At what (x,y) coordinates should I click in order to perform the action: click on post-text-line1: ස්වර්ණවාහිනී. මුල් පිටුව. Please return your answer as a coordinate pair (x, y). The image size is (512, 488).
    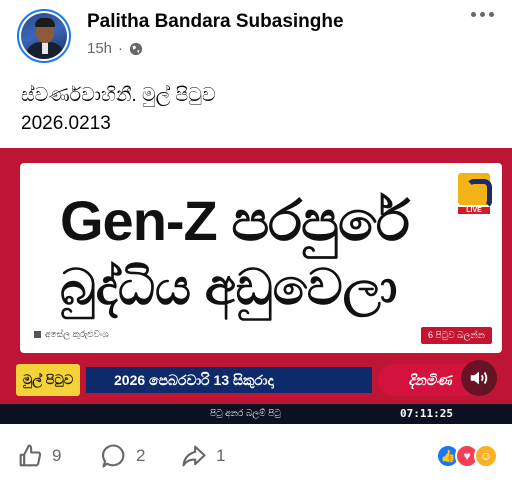
    Looking at the image, I should click on (118, 95).